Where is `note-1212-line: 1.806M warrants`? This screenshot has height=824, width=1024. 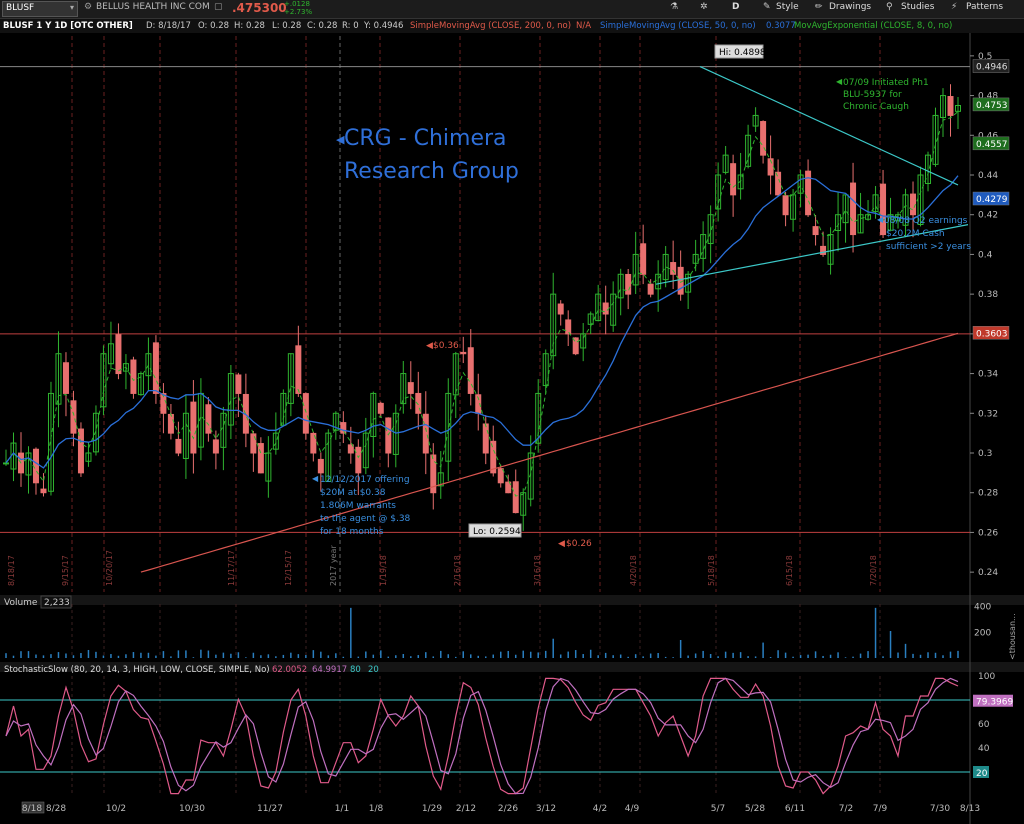
note-1212-line: 1.806M warrants is located at coordinates (358, 506).